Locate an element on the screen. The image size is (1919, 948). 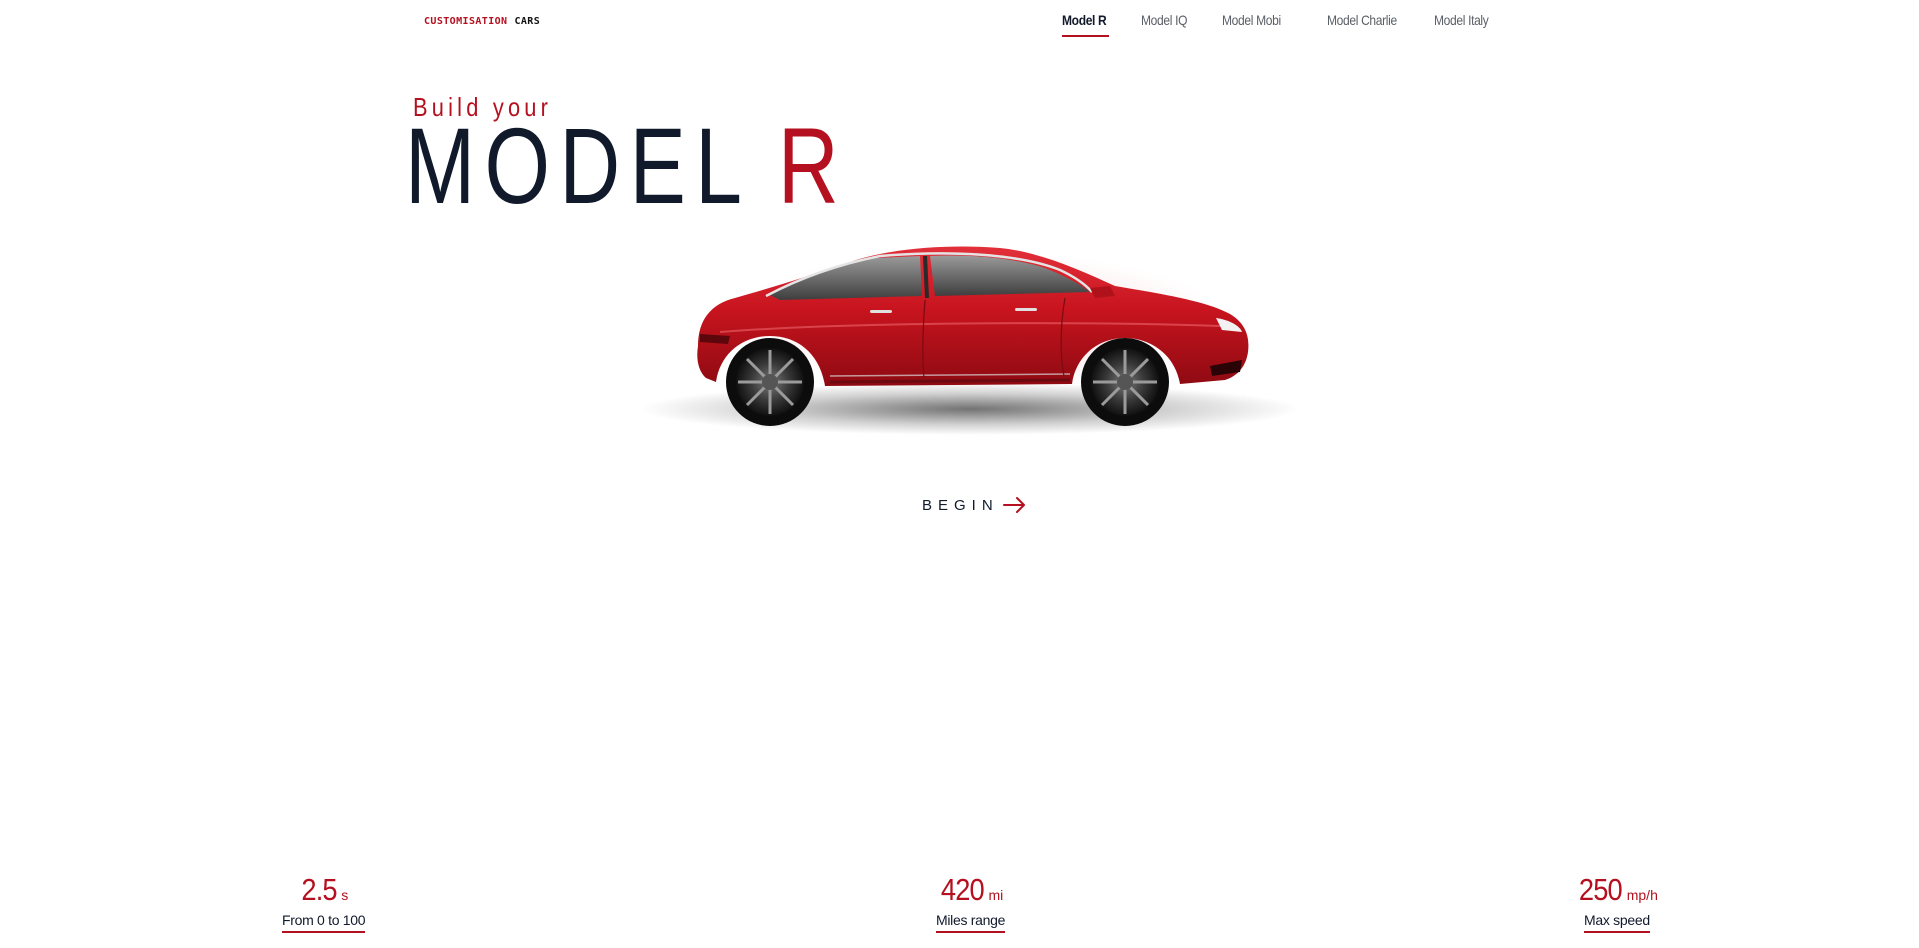
nav-item-model-r: Model R is located at coordinates (1084, 20).